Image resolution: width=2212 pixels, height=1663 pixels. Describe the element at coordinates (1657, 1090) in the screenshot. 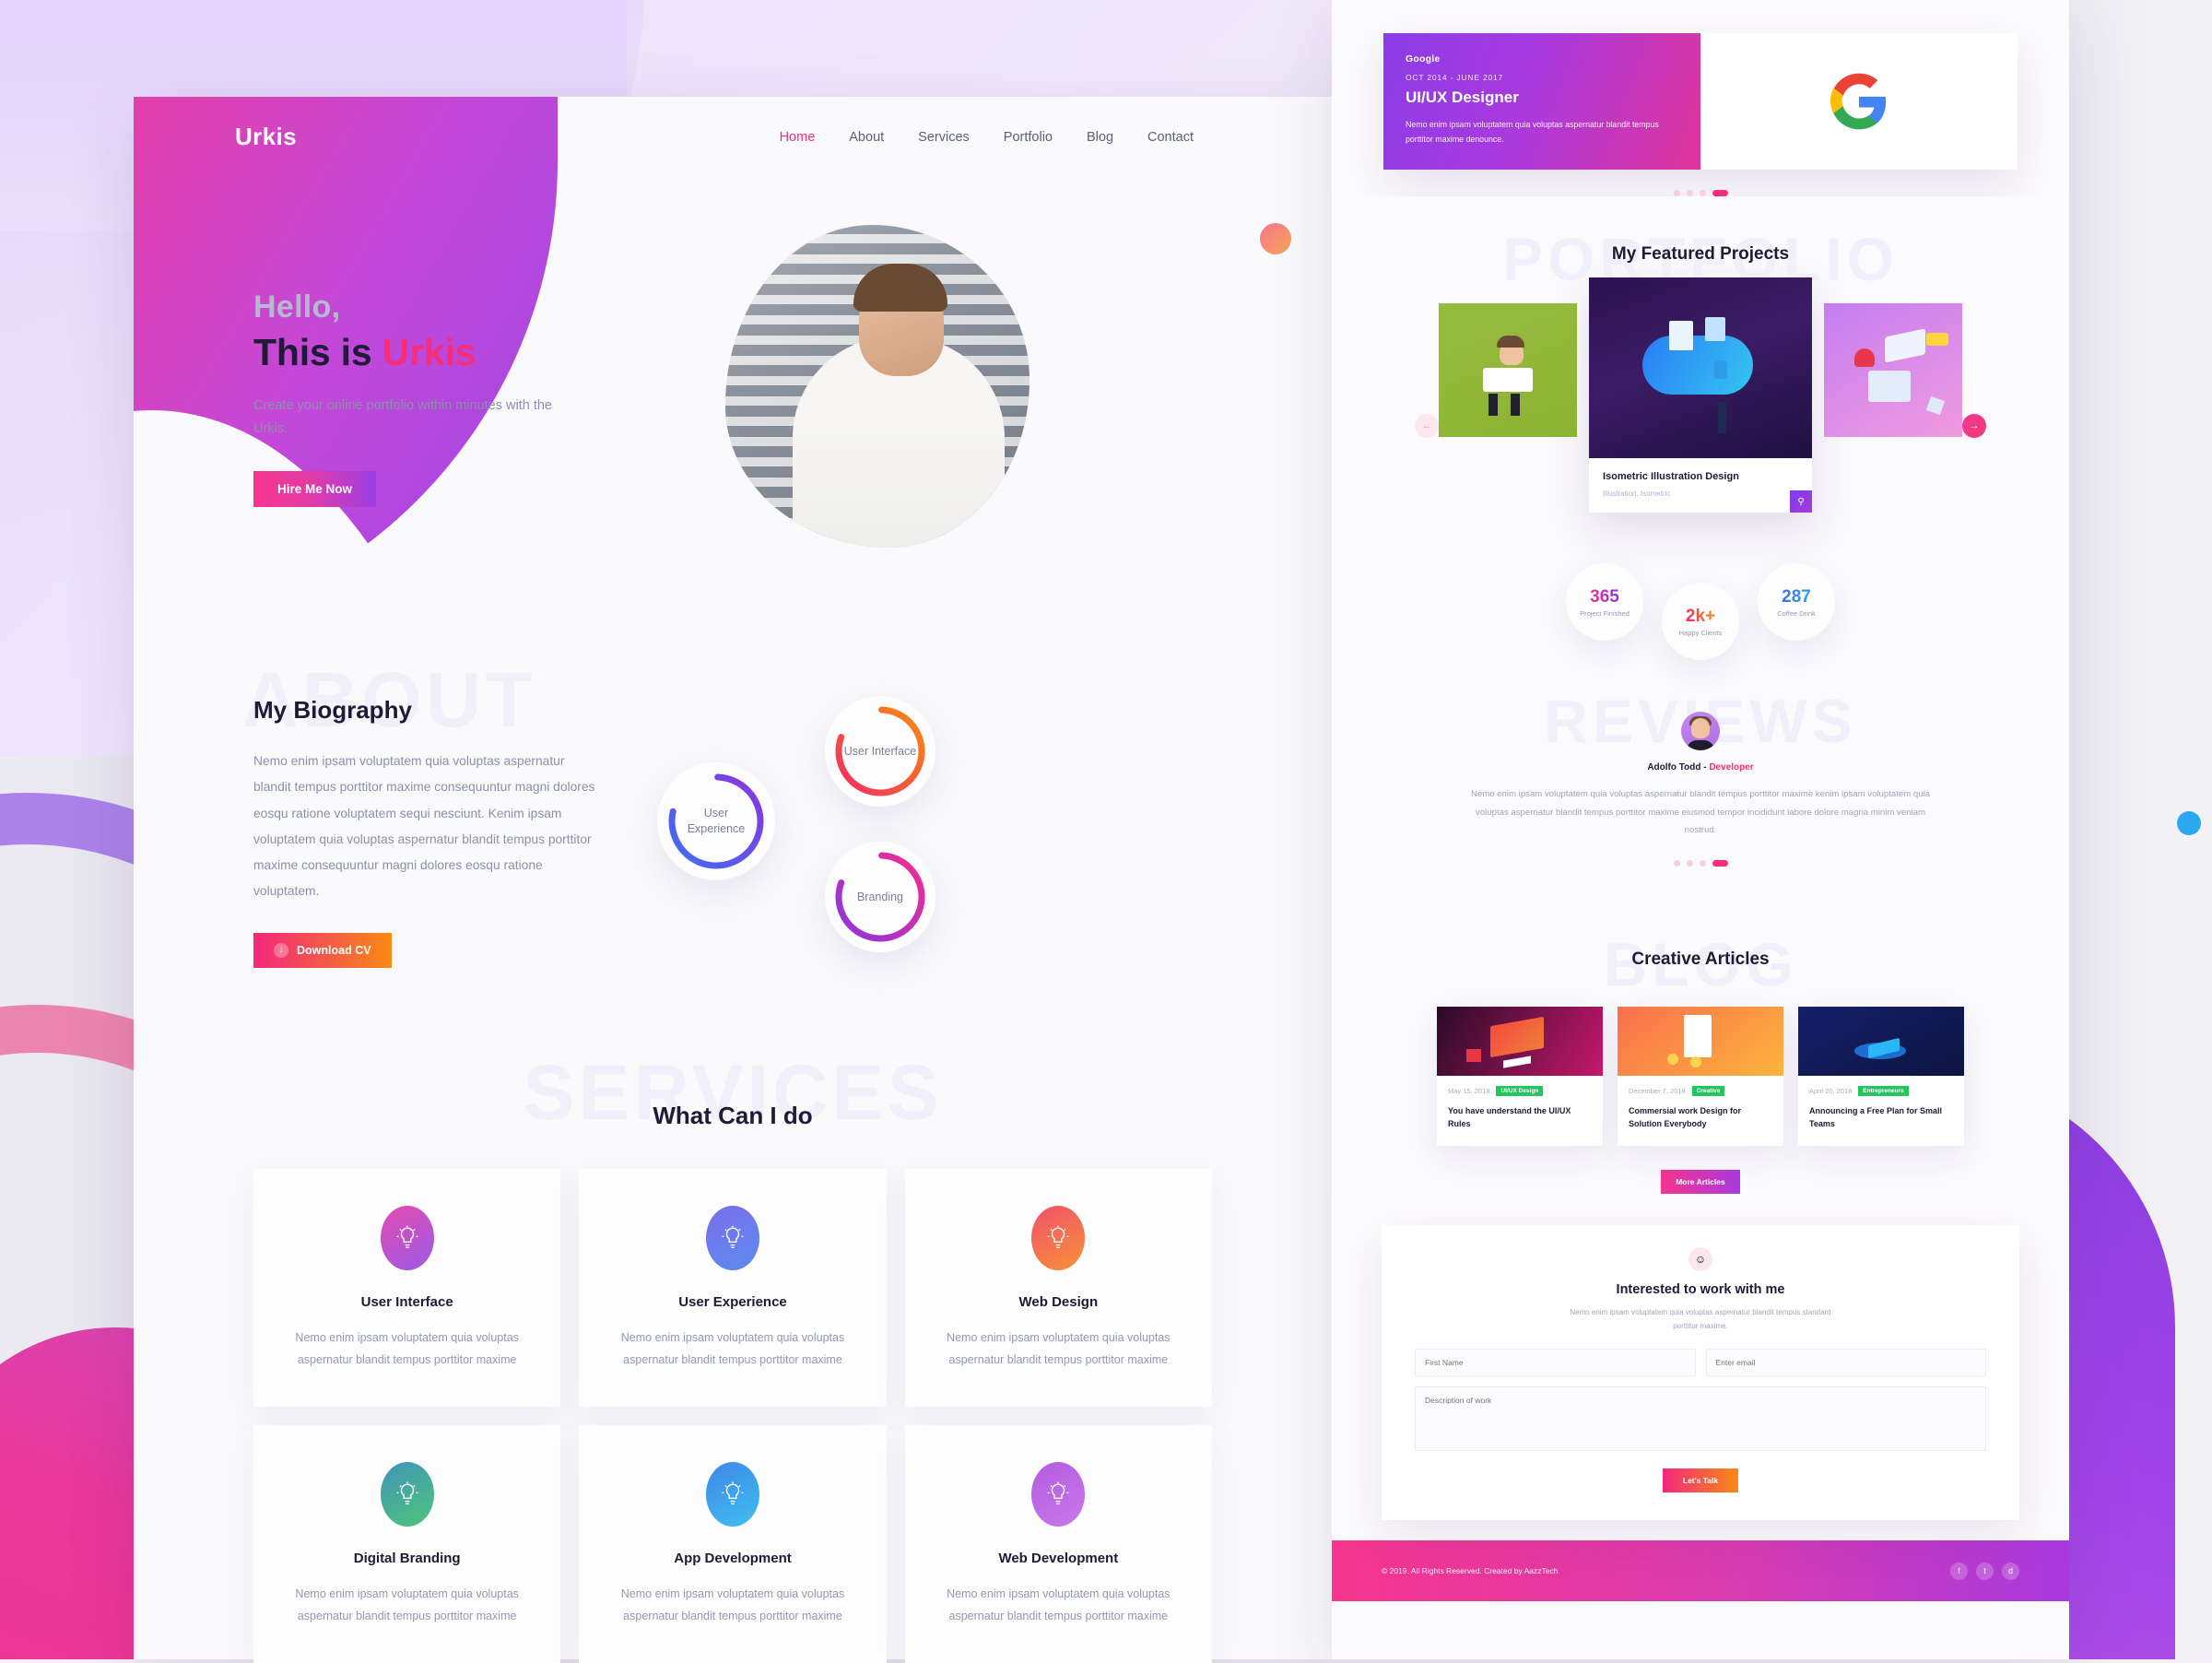

I see `blog-date: December 7, 2018` at that location.